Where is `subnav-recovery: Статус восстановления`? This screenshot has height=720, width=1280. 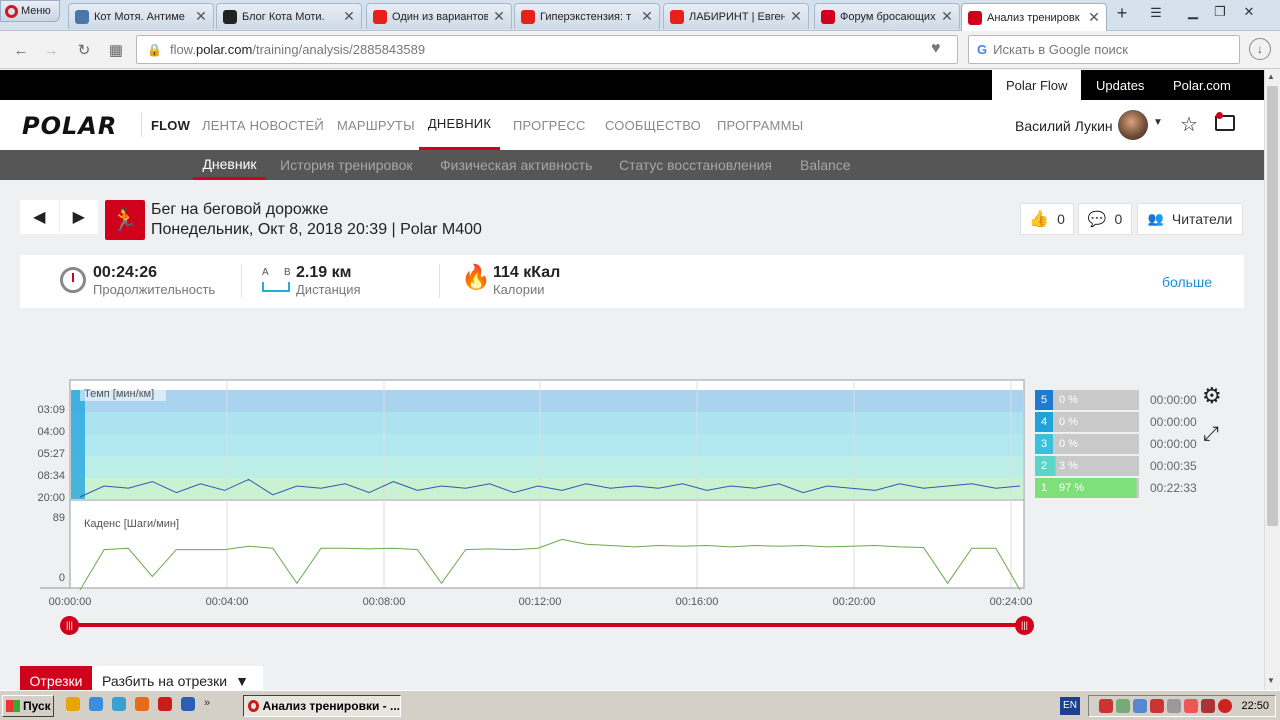 subnav-recovery: Статус восстановления is located at coordinates (695, 165).